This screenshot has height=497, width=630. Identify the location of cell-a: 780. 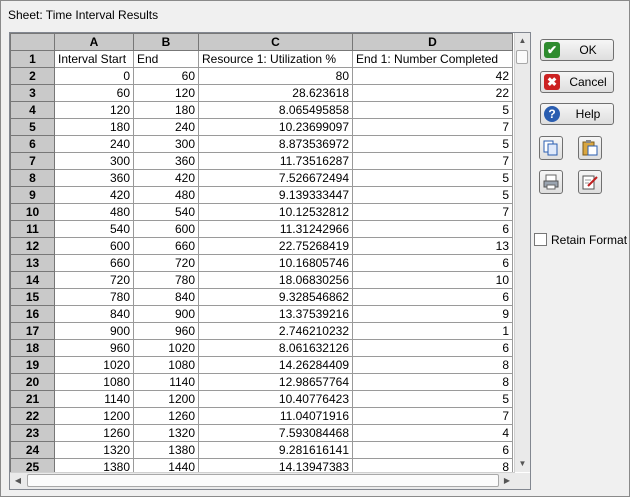
(94, 297).